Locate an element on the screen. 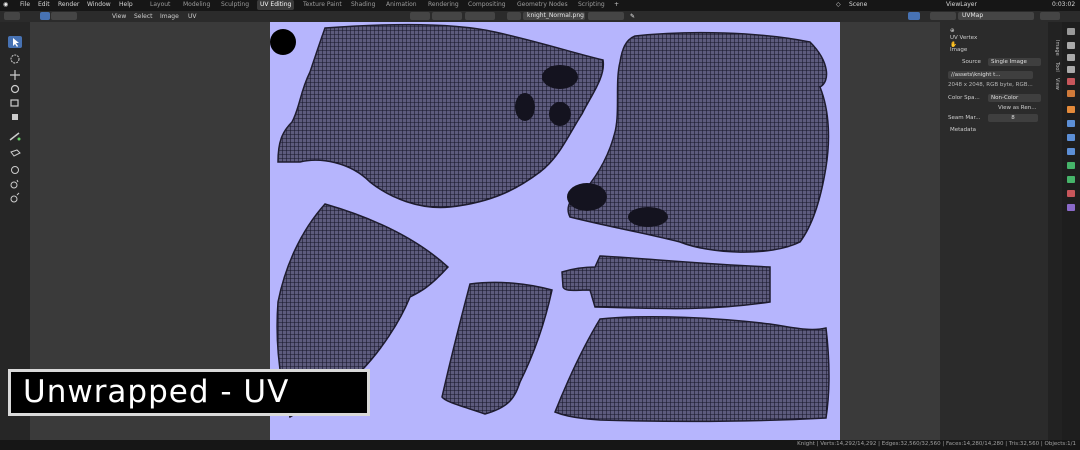  pin-icon: ✎ is located at coordinates (632, 16).